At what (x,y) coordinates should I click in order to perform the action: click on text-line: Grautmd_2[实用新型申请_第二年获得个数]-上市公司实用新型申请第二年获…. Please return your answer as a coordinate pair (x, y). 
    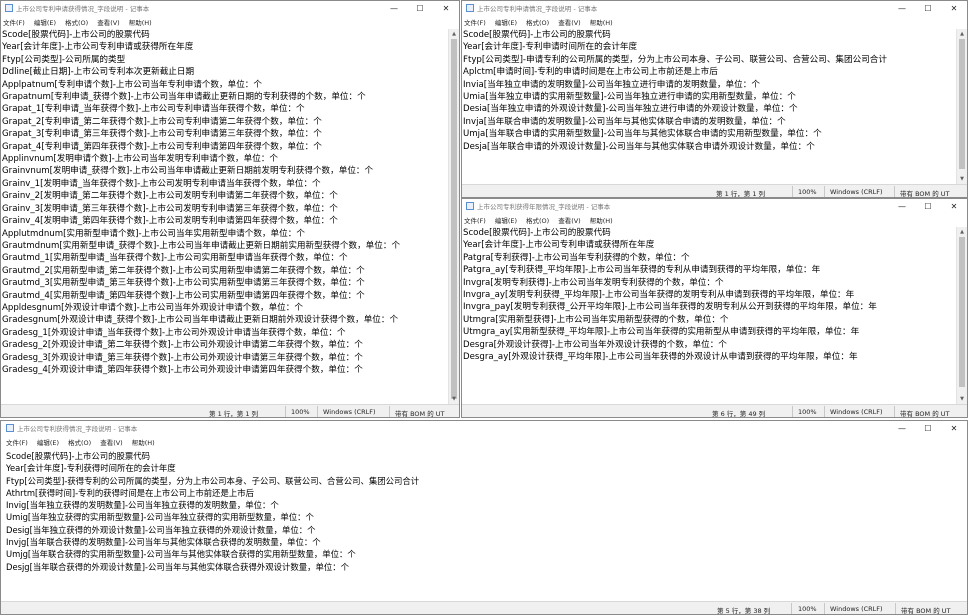
    Looking at the image, I should click on (183, 270).